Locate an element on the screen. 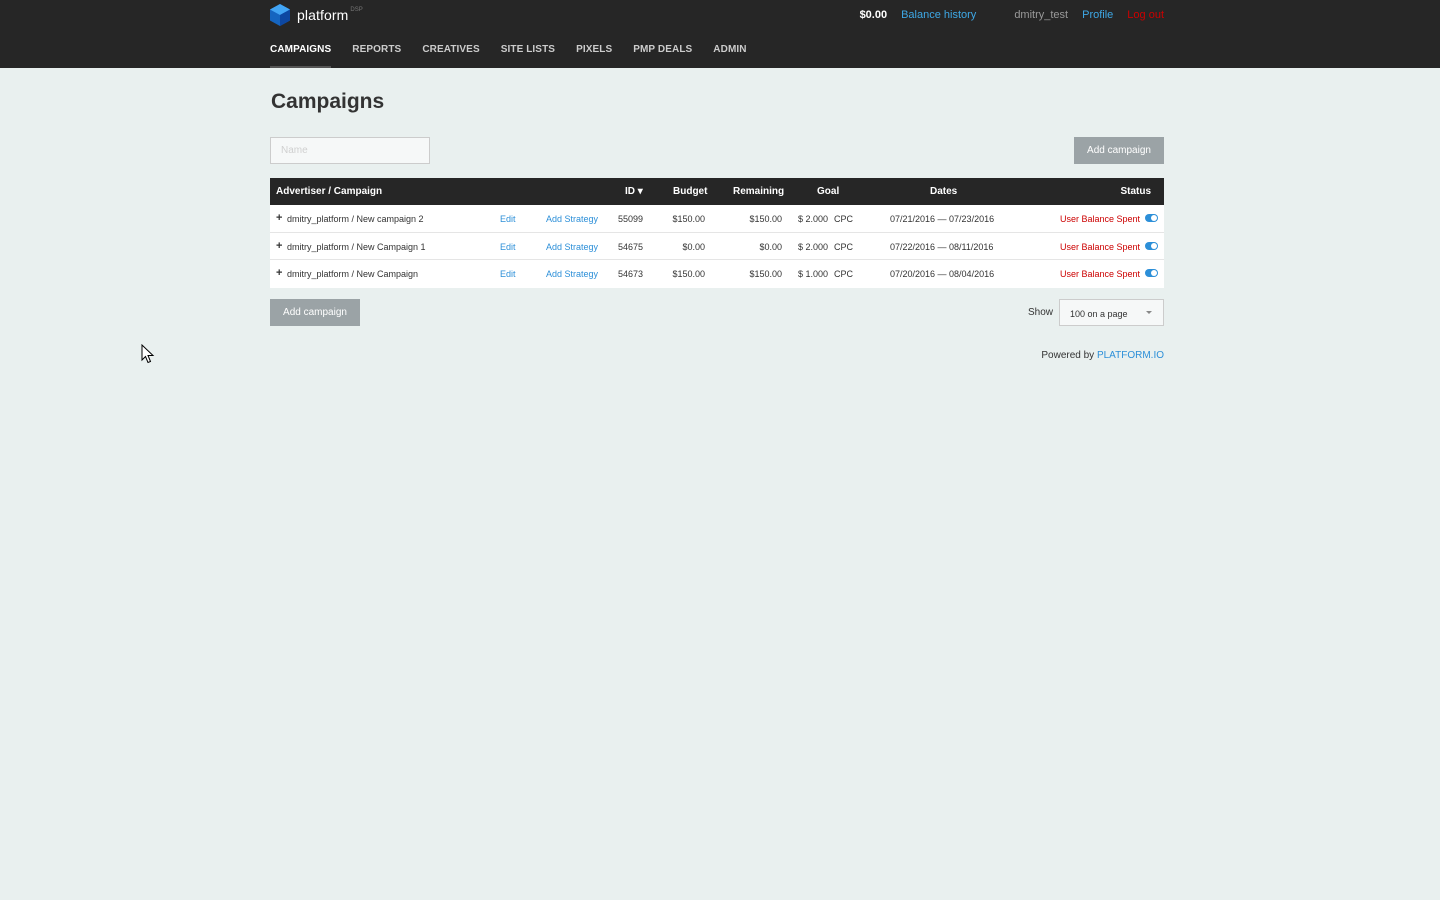 This screenshot has height=900, width=1440. logo-sup: DSP is located at coordinates (356, 10).